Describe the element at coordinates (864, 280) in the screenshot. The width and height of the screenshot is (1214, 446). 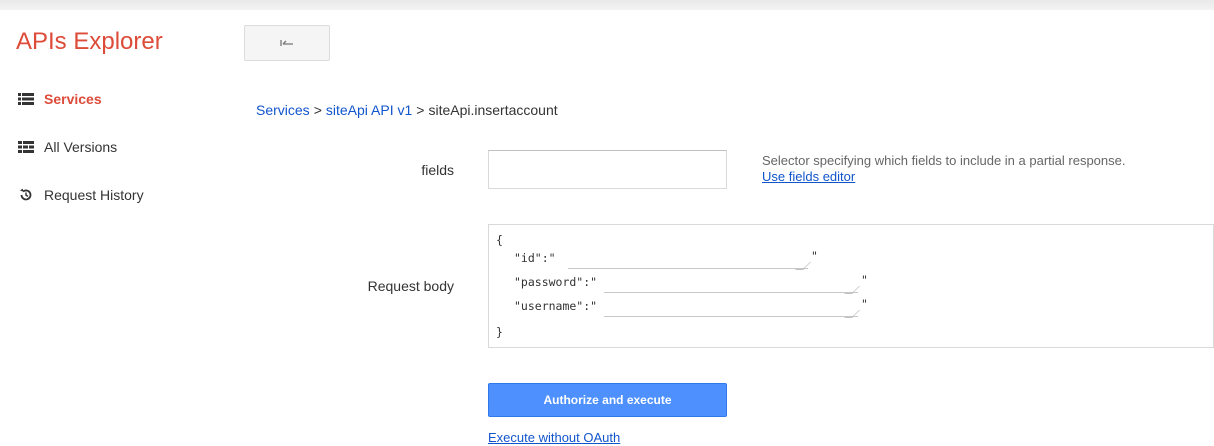
I see `password-closing-quote: "` at that location.